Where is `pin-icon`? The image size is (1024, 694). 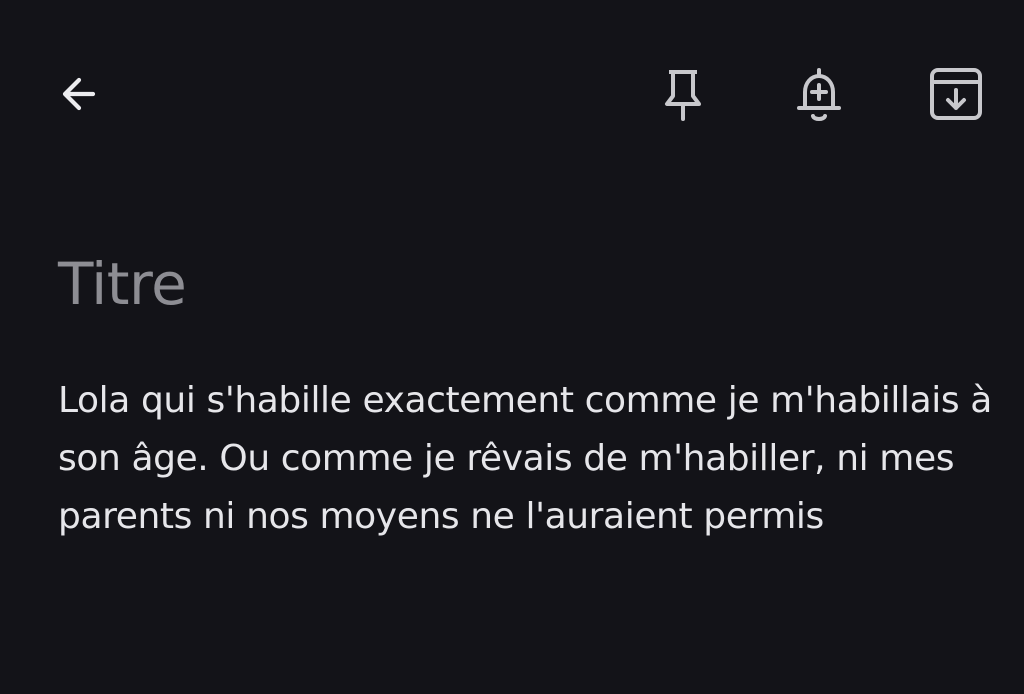 pin-icon is located at coordinates (683, 95).